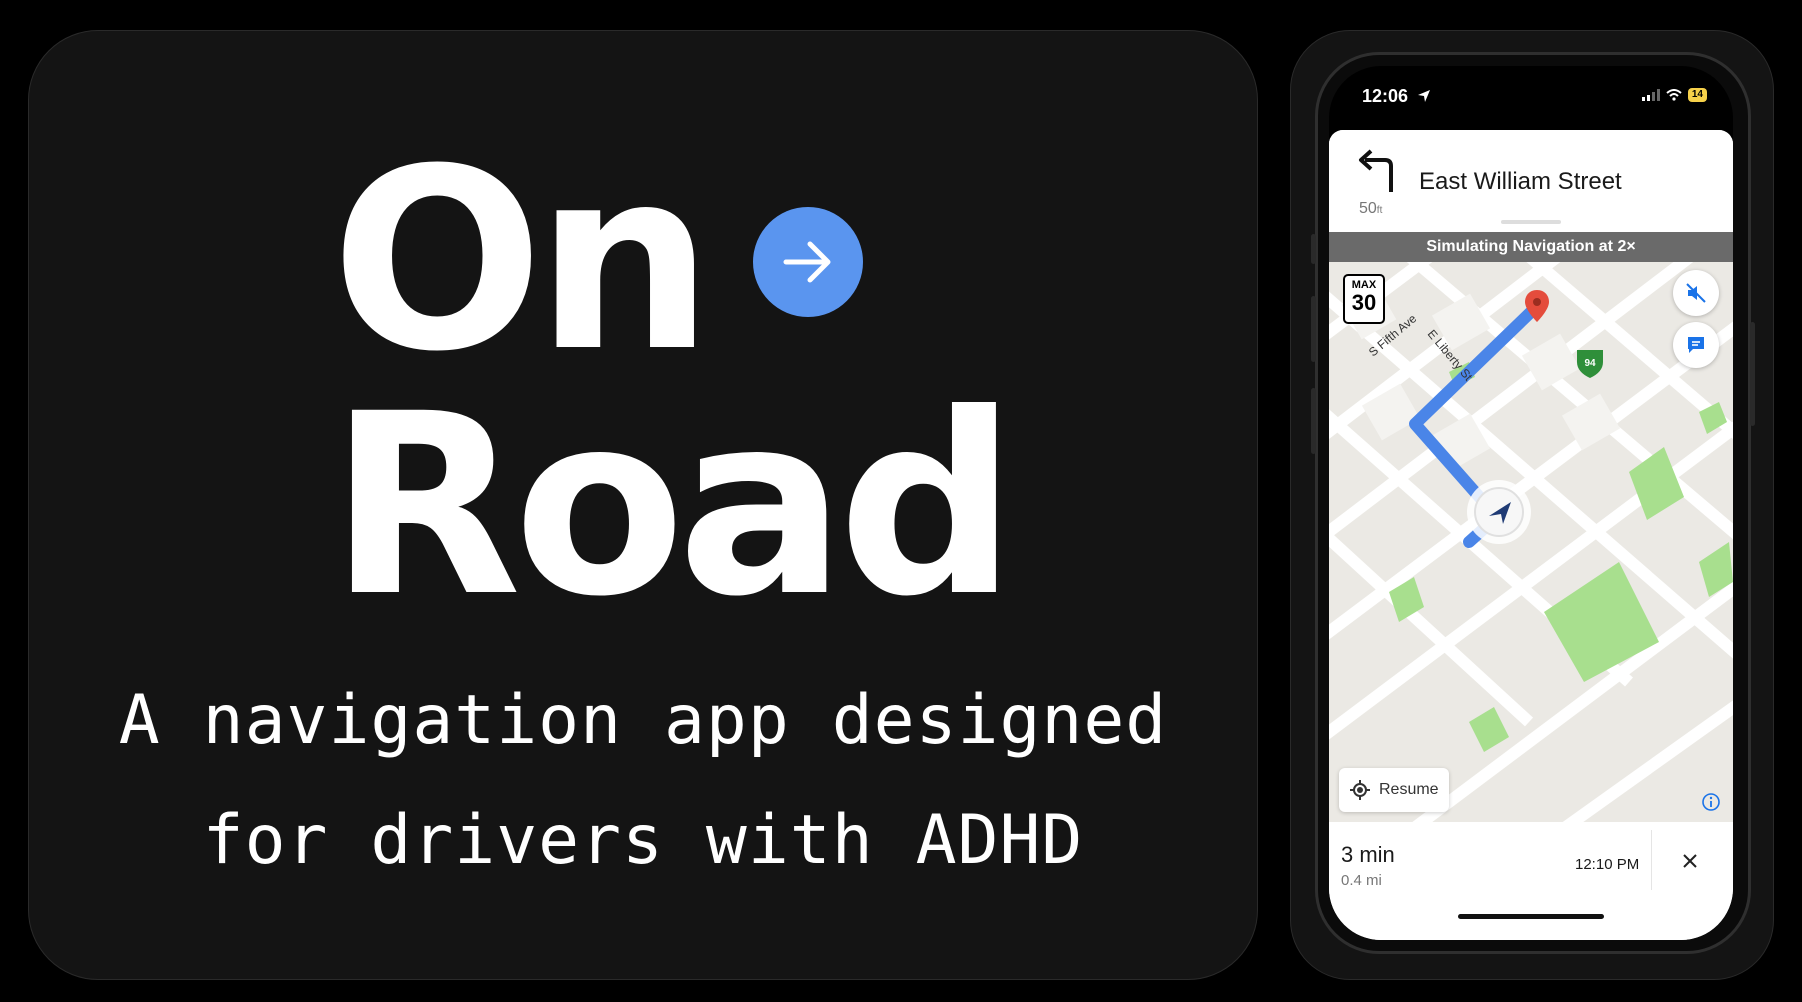 The image size is (1802, 1002). I want to click on wifi-icon, so click(1674, 95).